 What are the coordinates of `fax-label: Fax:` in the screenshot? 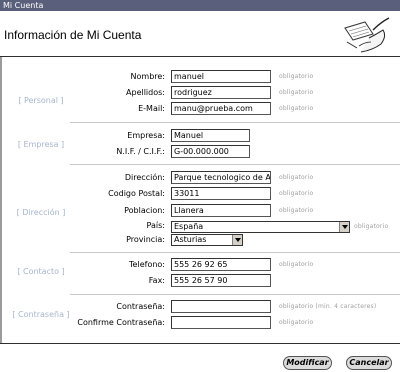 It's located at (156, 280).